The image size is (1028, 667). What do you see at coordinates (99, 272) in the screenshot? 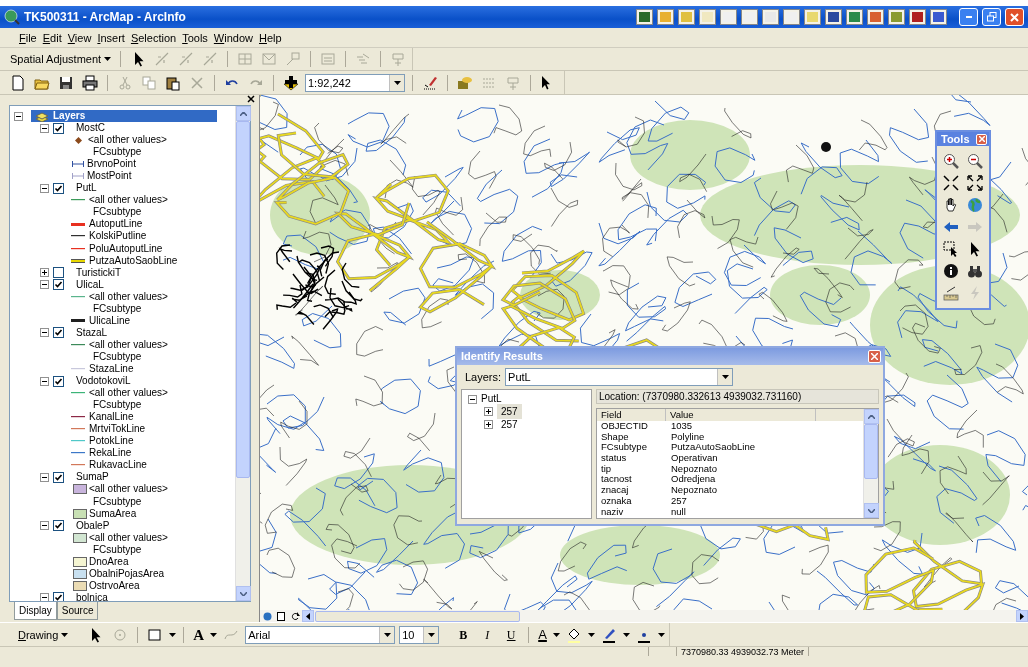
I see `layer-name: TuristickiT` at bounding box center [99, 272].